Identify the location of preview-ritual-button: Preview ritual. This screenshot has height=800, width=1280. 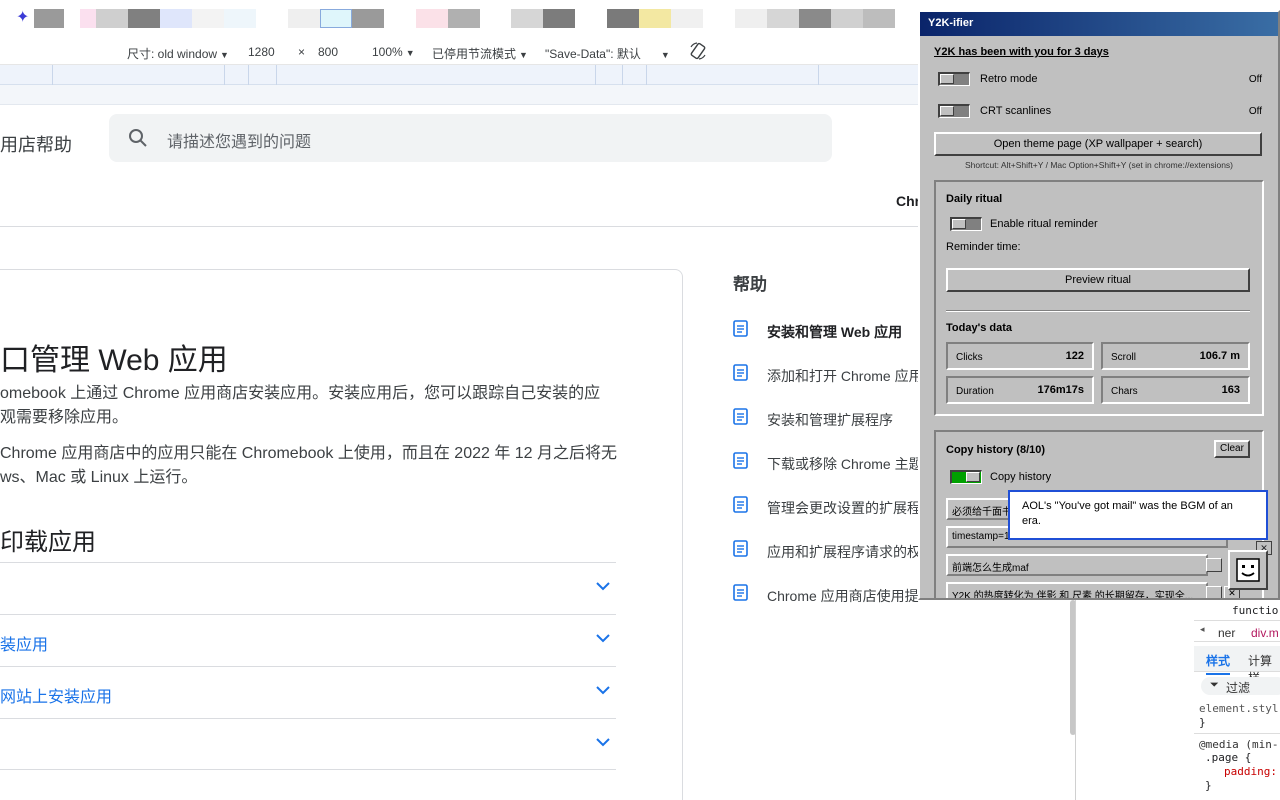
(1098, 280).